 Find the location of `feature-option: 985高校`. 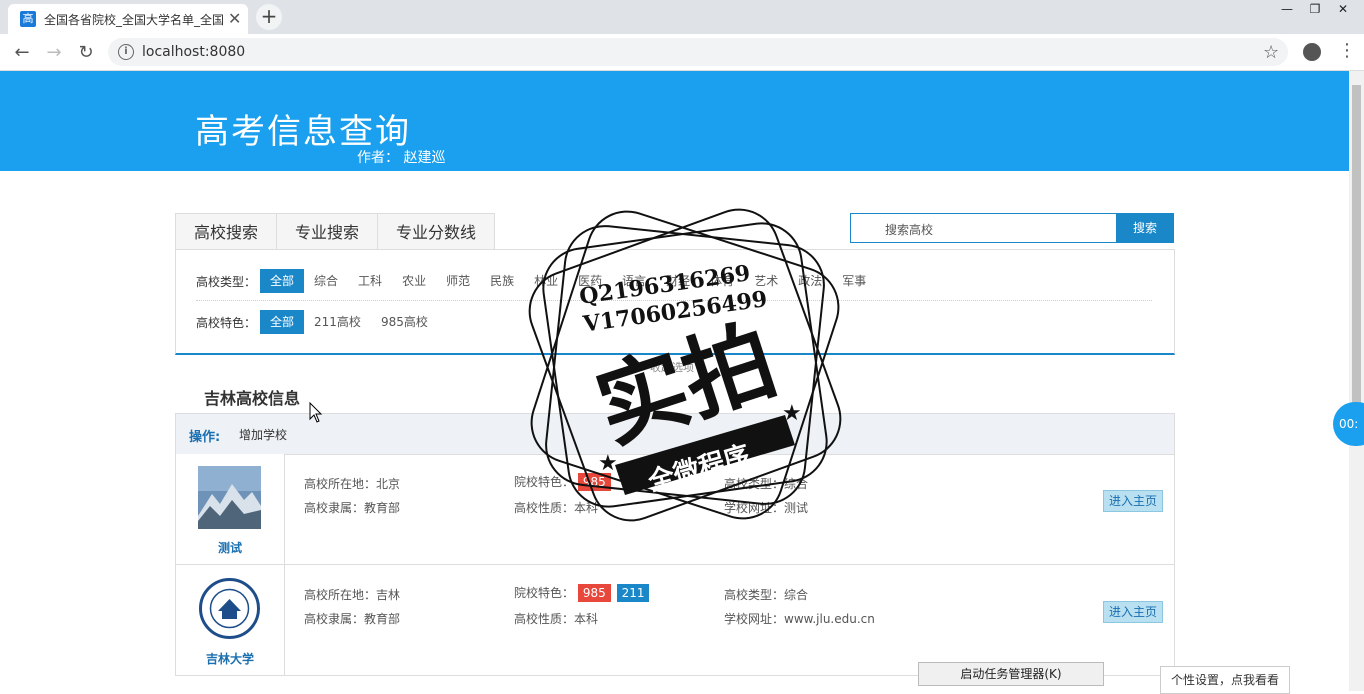

feature-option: 985高校 is located at coordinates (404, 322).